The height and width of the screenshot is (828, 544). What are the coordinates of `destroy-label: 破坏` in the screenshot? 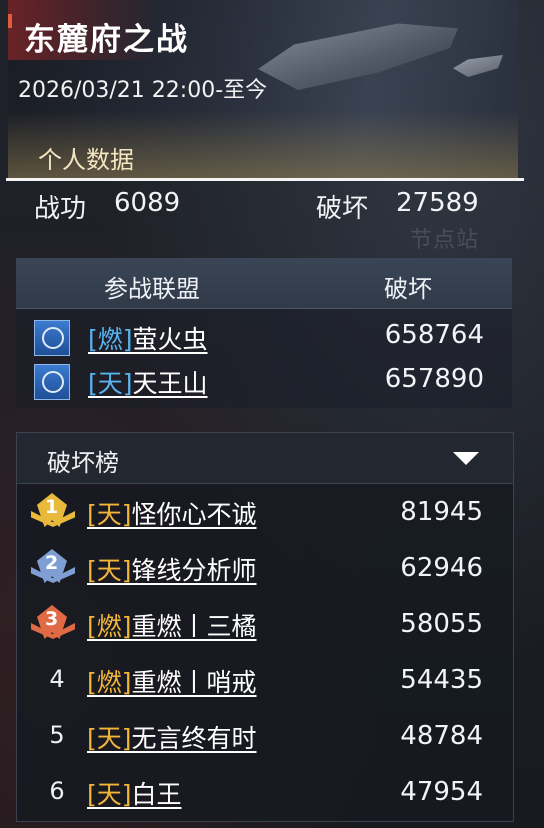 It's located at (342, 209).